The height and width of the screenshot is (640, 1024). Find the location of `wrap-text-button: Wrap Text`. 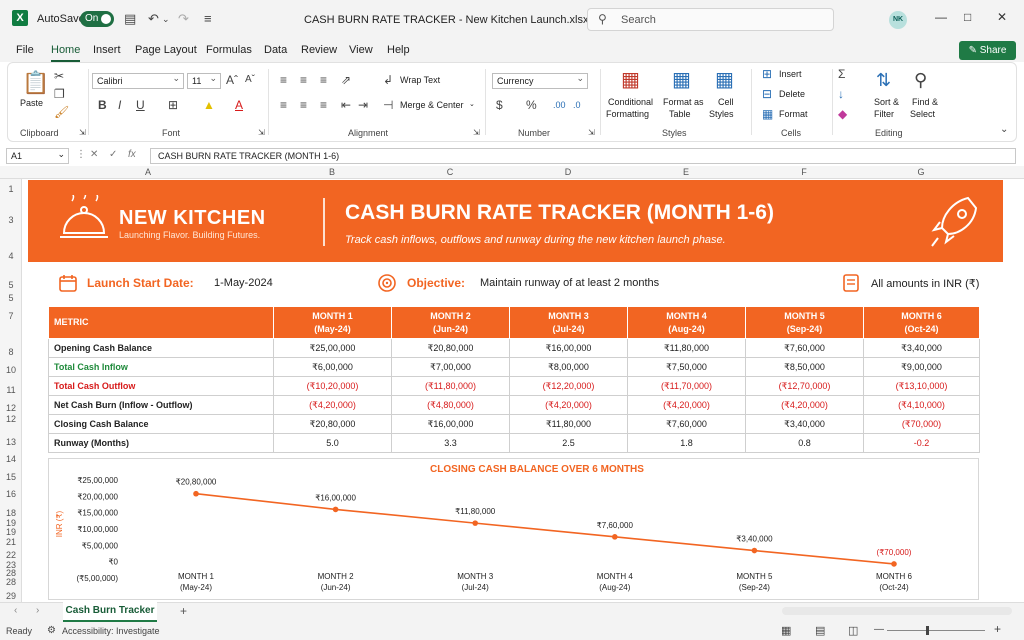

wrap-text-button: Wrap Text is located at coordinates (420, 80).